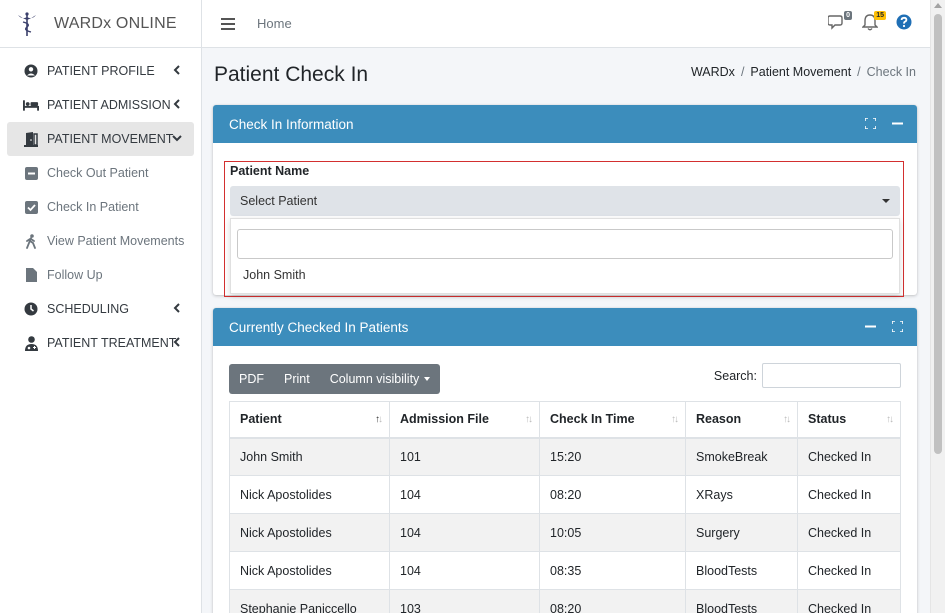 This screenshot has width=945, height=613. I want to click on sidebar-item-check-in-patient: Check In Patient, so click(100, 207).